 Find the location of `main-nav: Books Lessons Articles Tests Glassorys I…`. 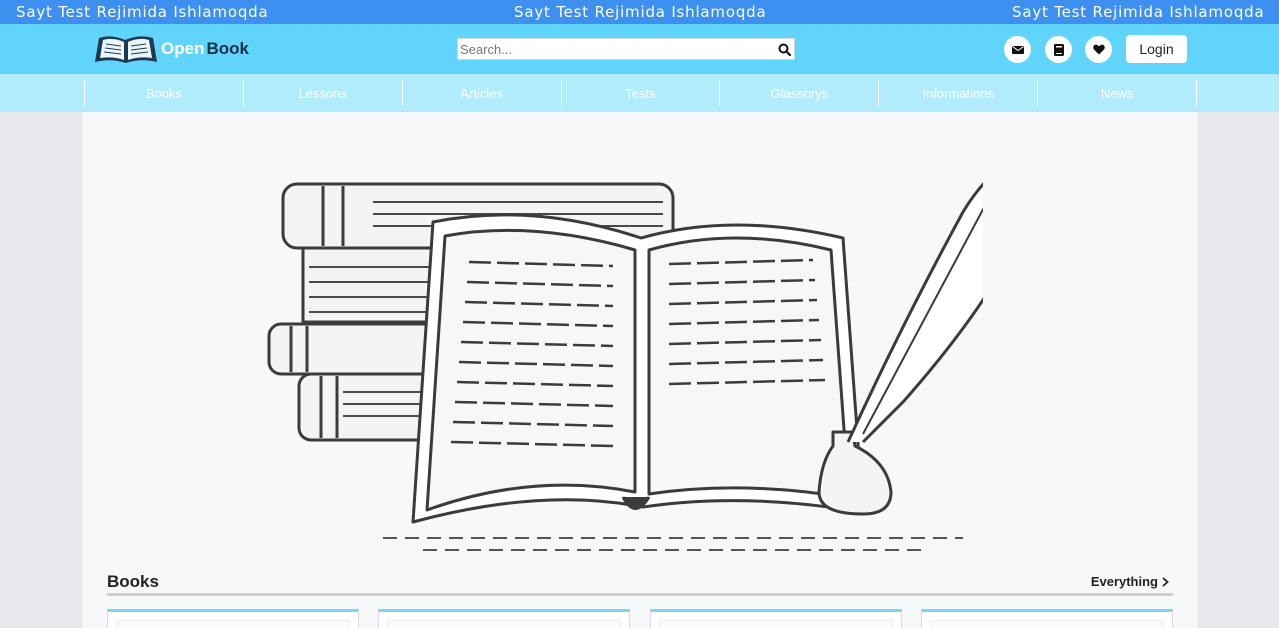

main-nav: Books Lessons Articles Tests Glassorys I… is located at coordinates (639, 93).